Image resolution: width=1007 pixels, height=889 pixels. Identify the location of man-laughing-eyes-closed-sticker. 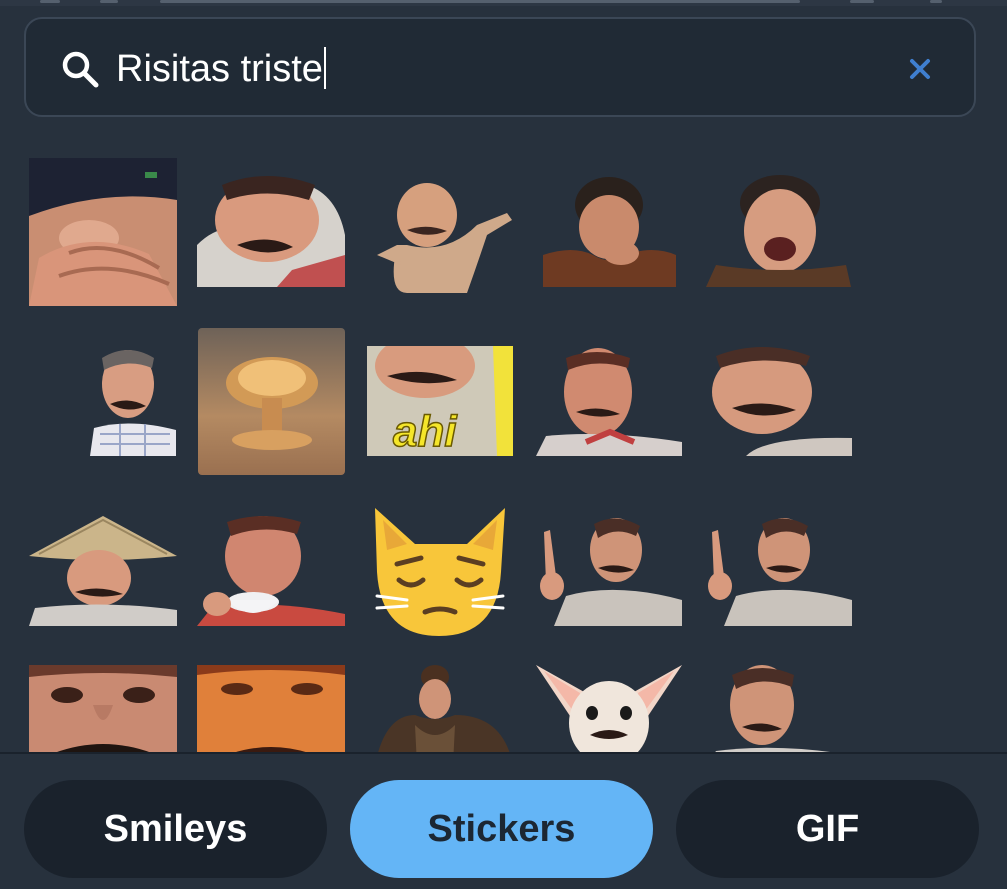
(780, 249).